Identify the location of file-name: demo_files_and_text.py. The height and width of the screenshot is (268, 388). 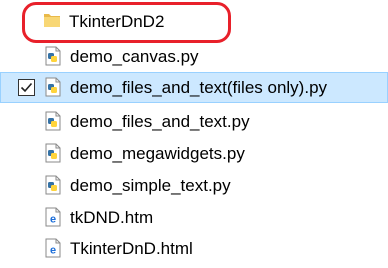
(160, 121).